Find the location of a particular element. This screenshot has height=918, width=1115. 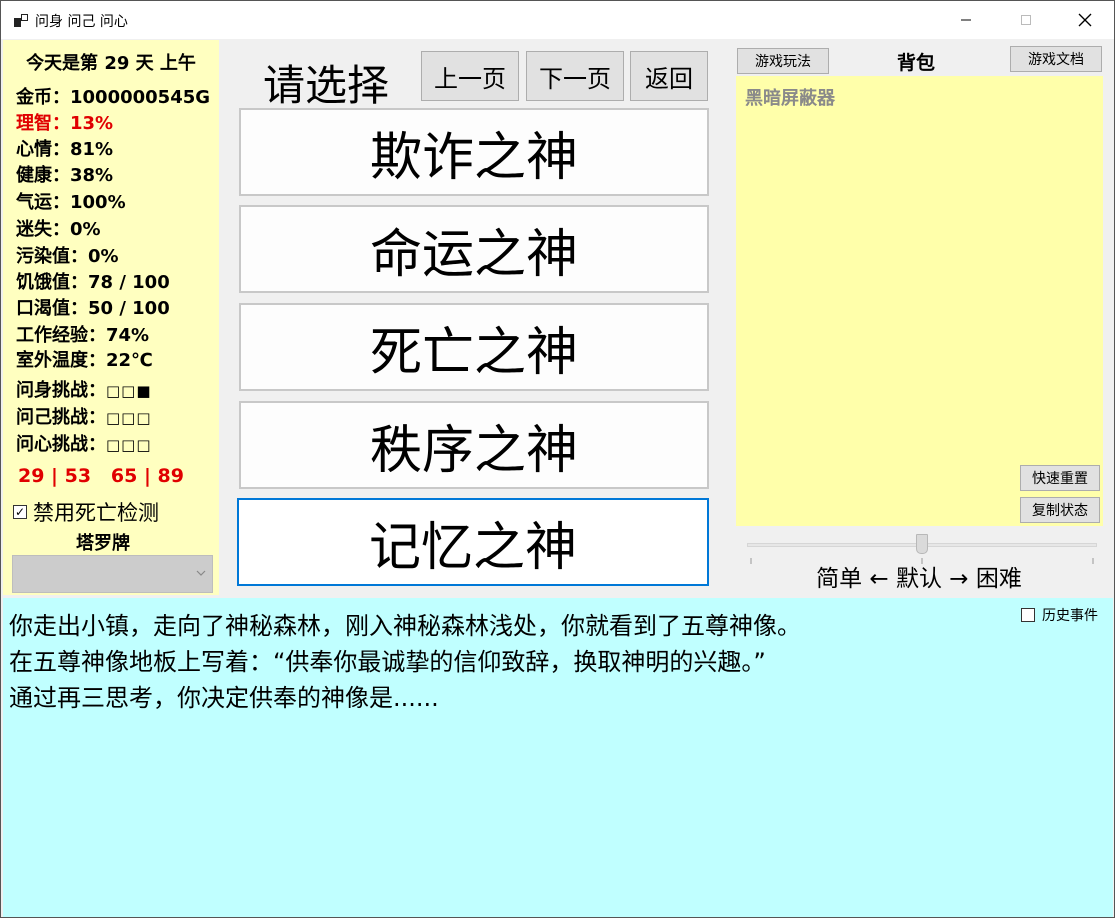

stat-pollution: 污染值：0% is located at coordinates (67, 255).